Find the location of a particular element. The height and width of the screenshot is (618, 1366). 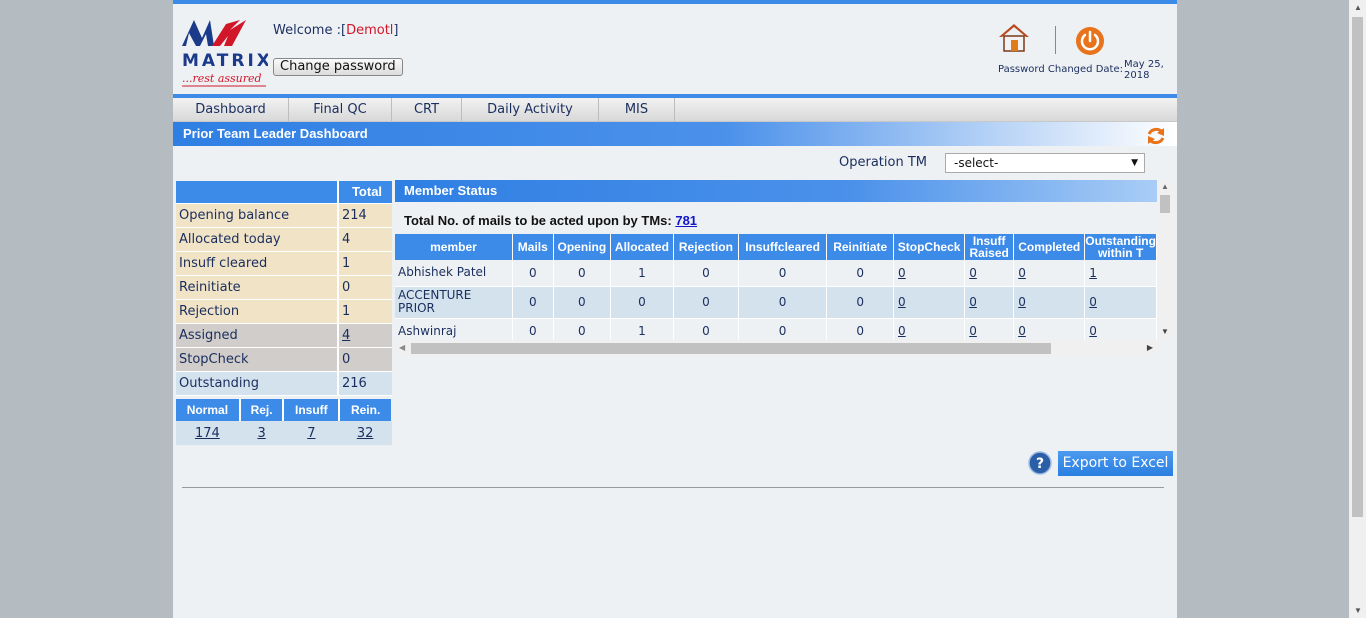

breakdown-header: Rej. is located at coordinates (262, 410).